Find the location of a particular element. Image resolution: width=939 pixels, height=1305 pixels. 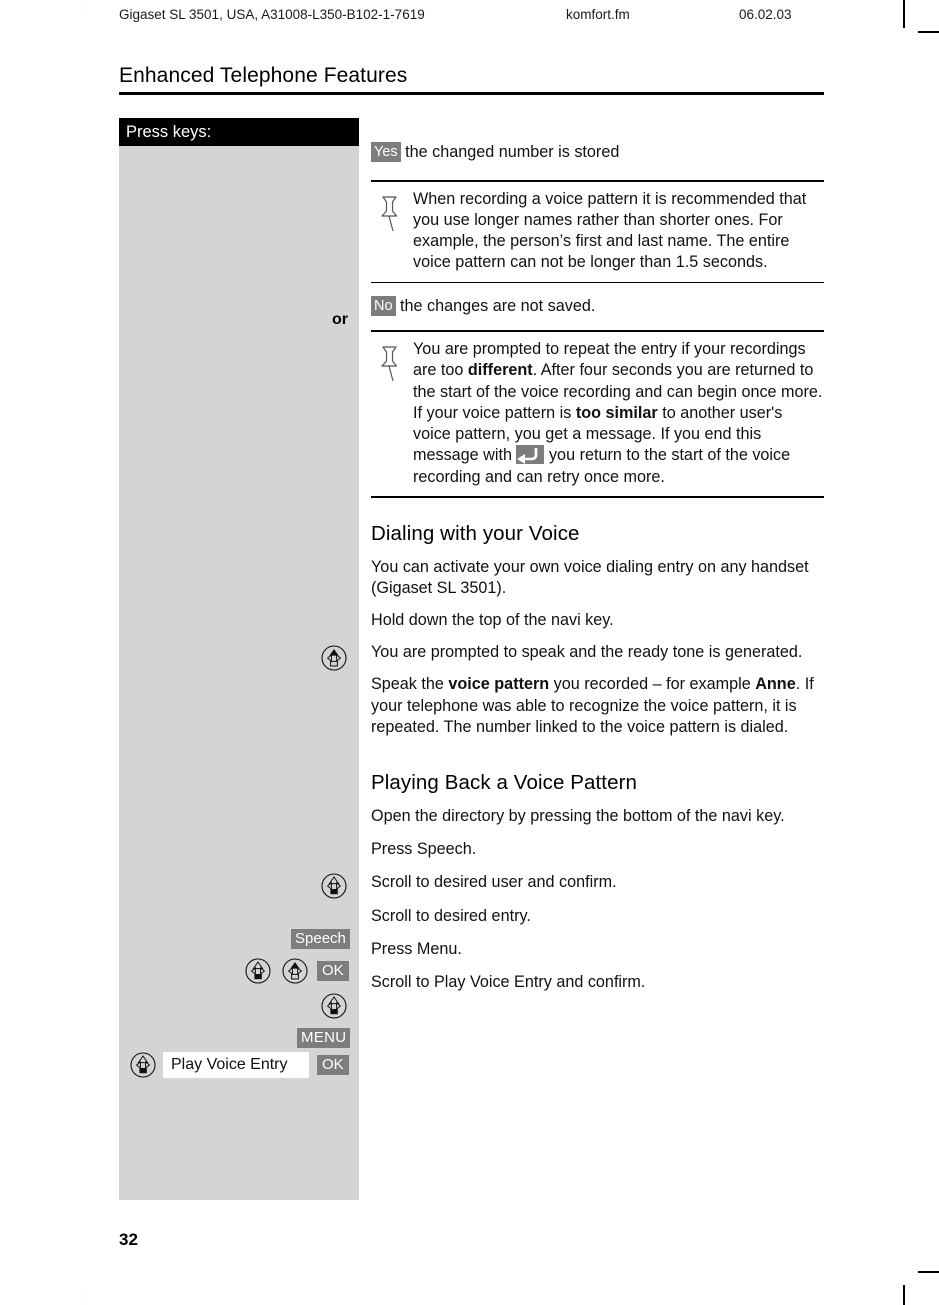

note-2-part-3: If your voice pattern is is located at coordinates (494, 412).